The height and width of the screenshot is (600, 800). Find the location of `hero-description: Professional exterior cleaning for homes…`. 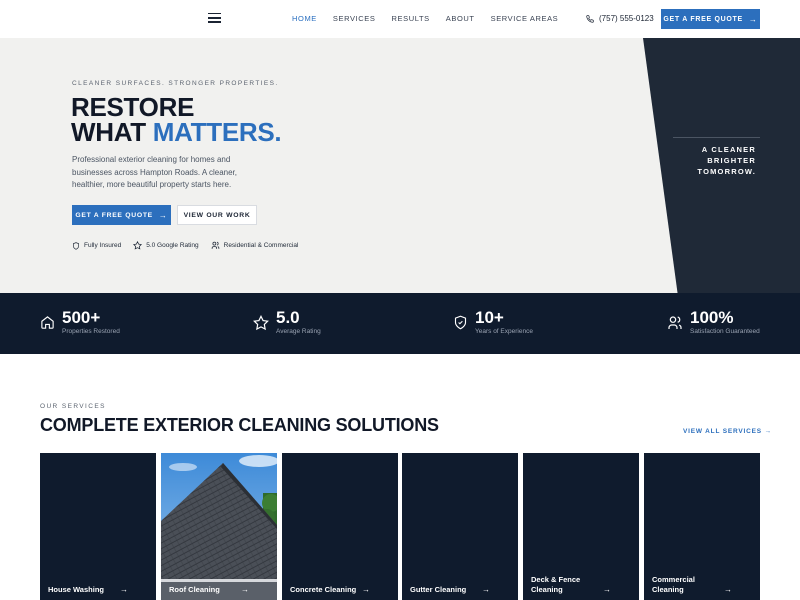

hero-description: Professional exterior cleaning for homes… is located at coordinates (154, 172).